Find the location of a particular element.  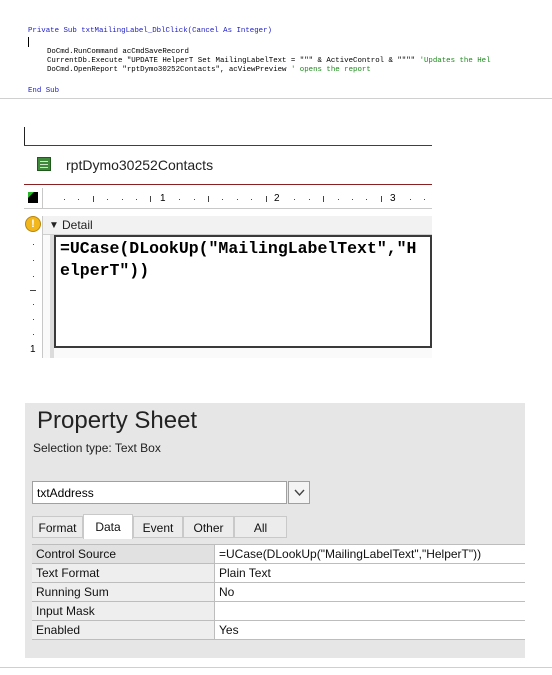

vruler-label-1: 1 is located at coordinates (33, 349).